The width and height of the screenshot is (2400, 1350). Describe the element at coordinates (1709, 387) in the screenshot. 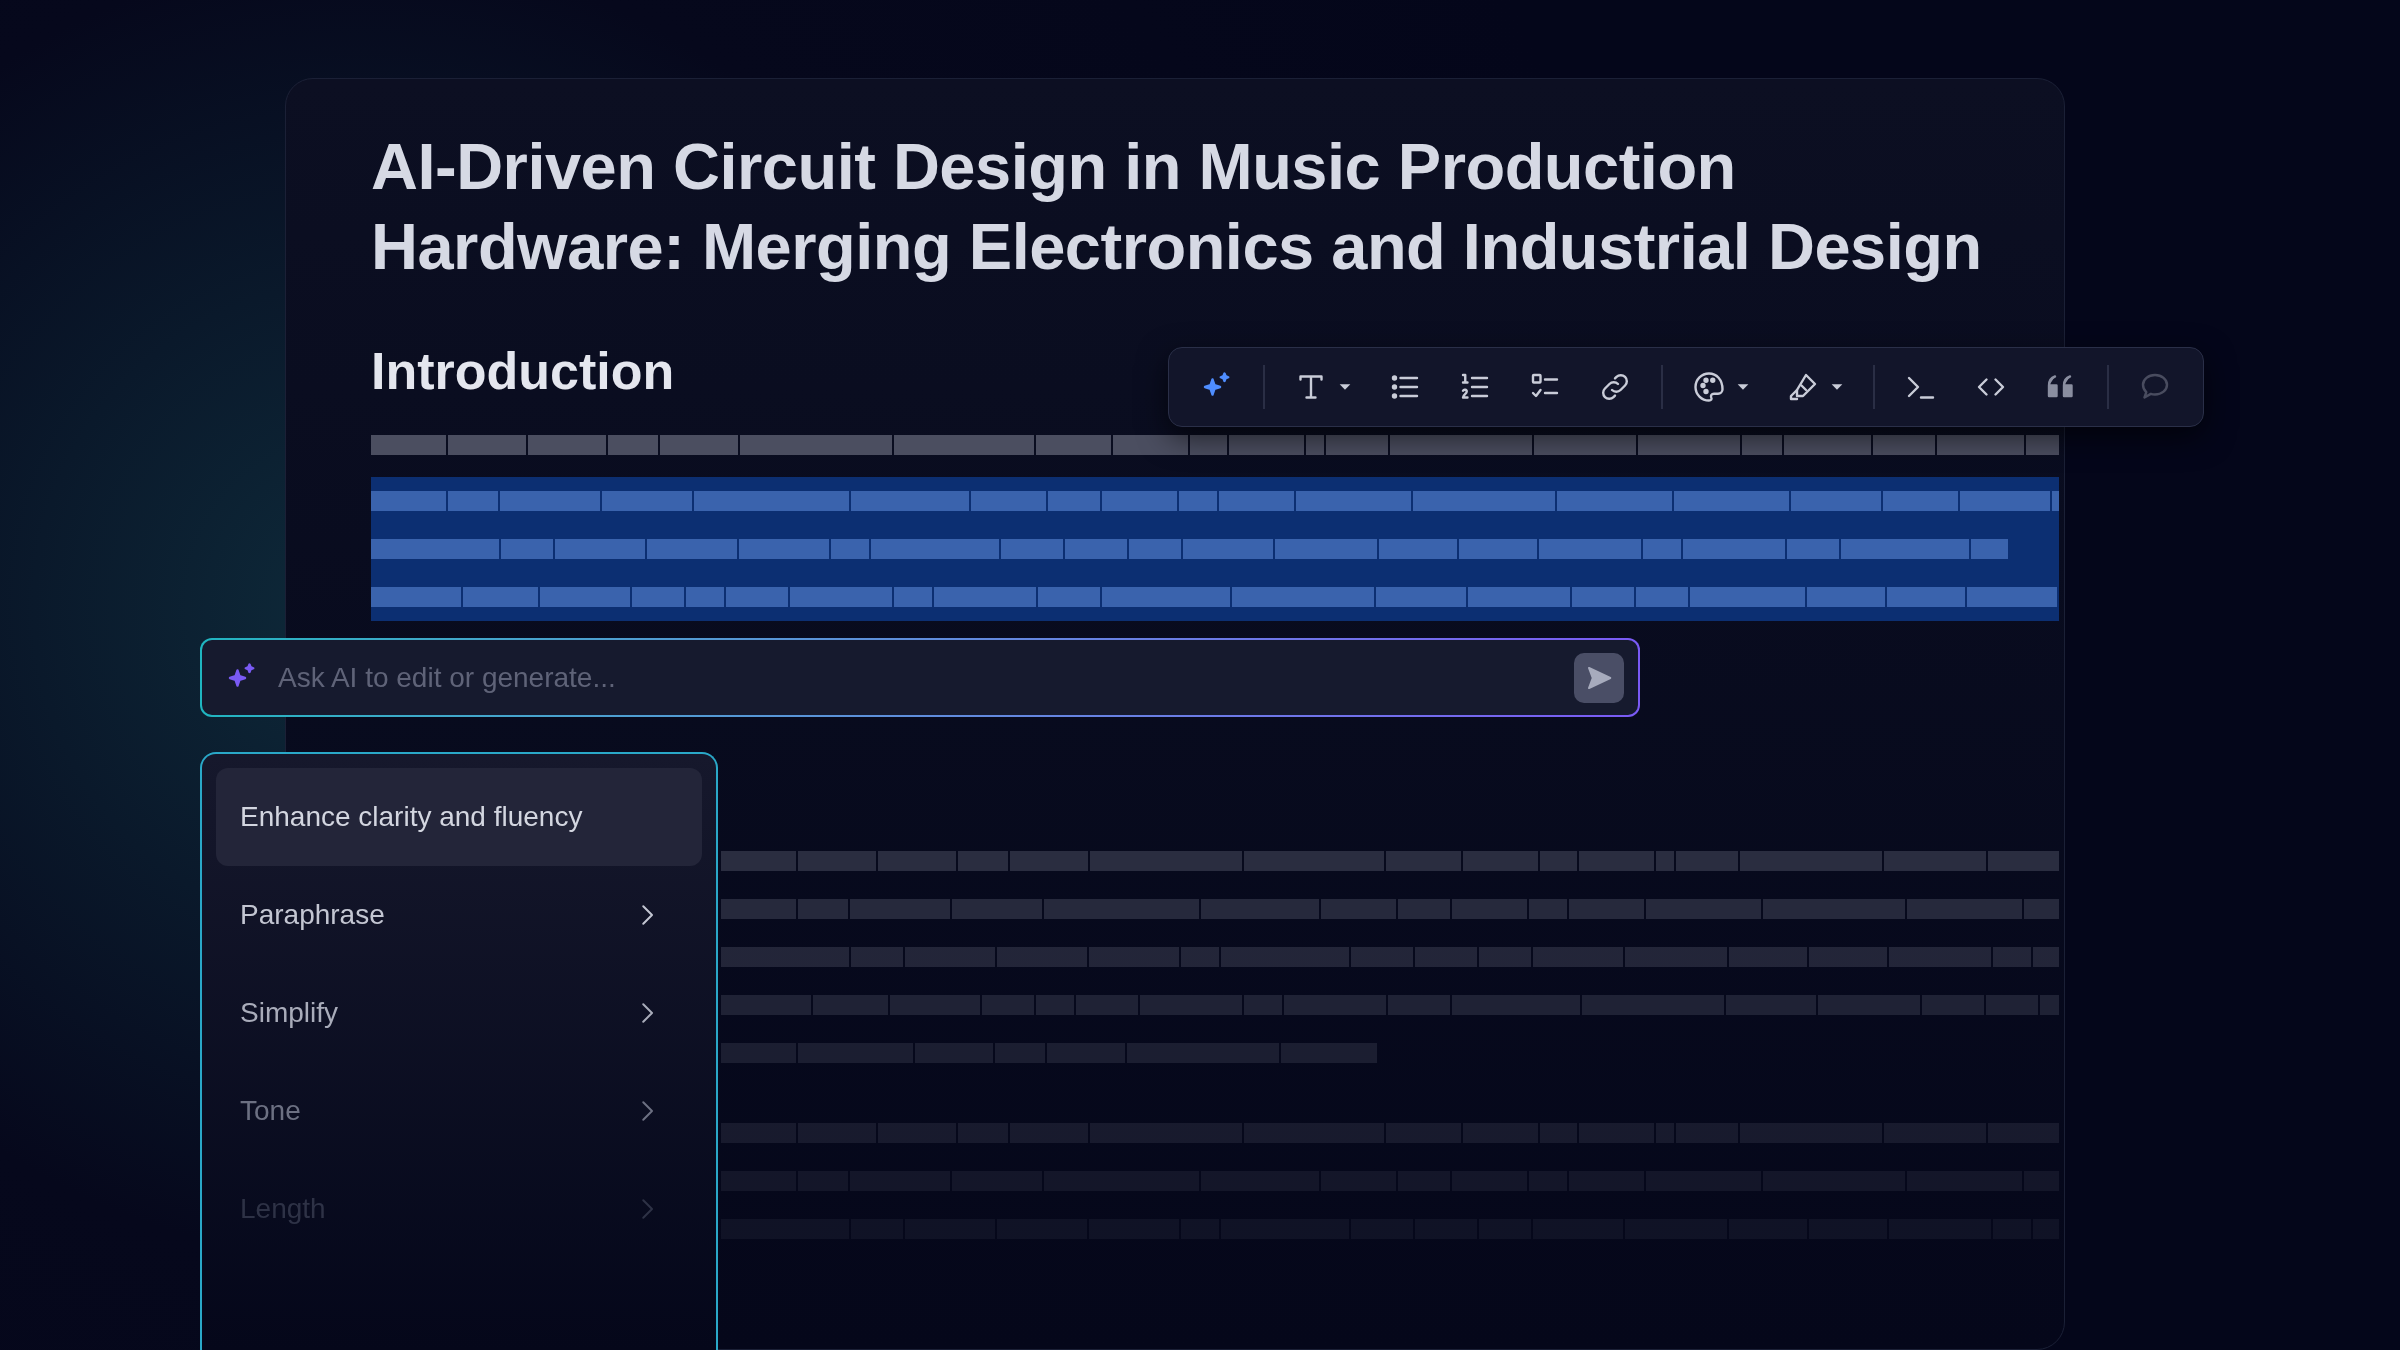

I see `palette-icon` at that location.